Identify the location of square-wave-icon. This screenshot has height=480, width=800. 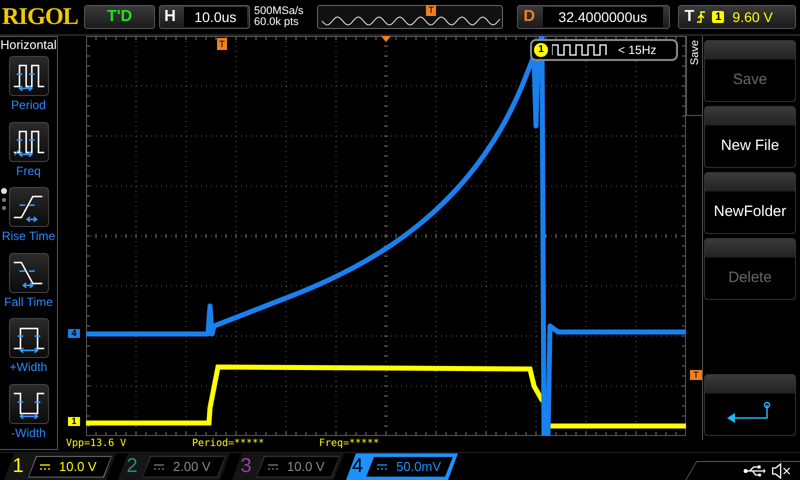
(580, 50).